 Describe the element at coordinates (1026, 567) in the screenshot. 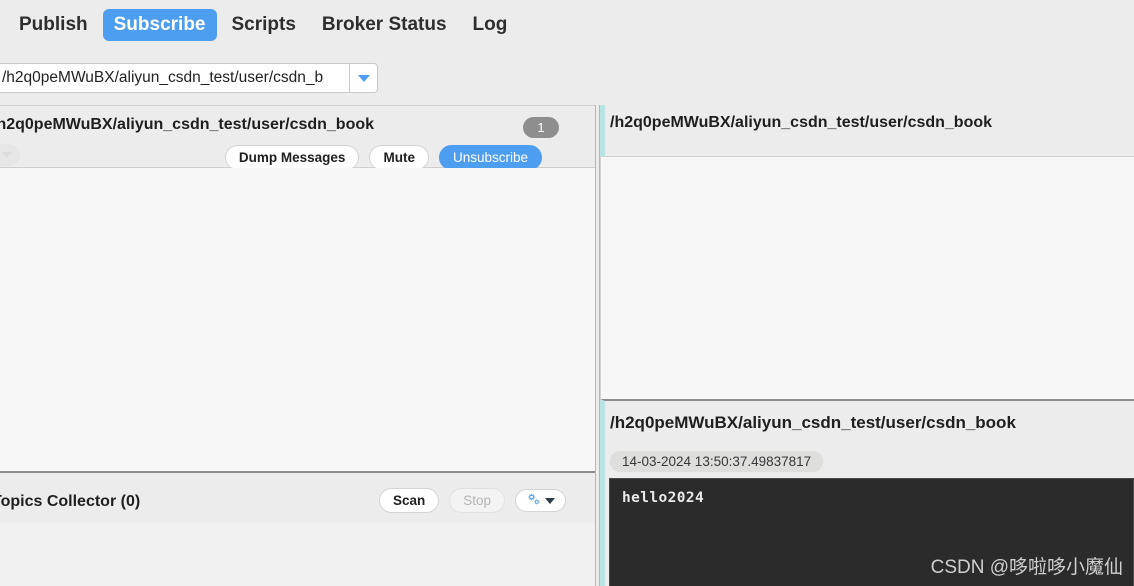

I see `csdn-watermark: CSDN @哆啦哆小魔仙` at that location.